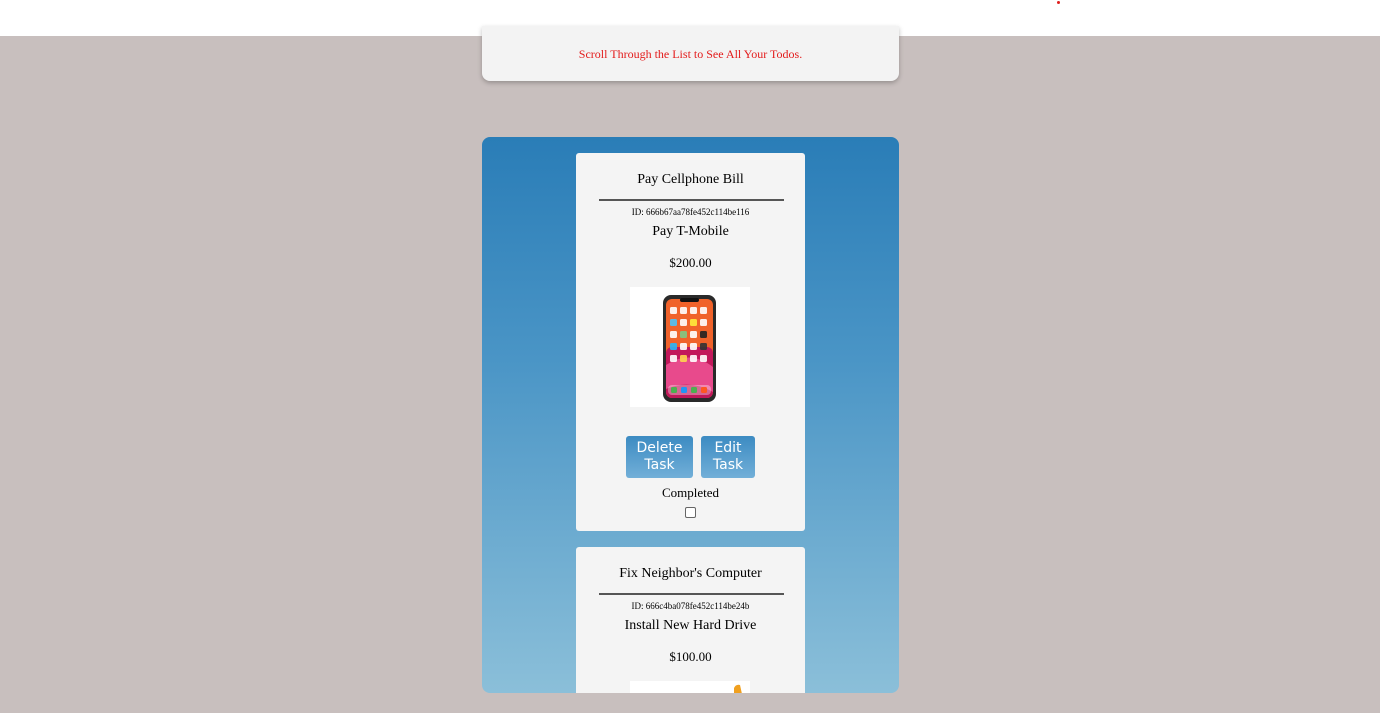 The width and height of the screenshot is (1380, 713). I want to click on todo-description: Pay T-Mobile, so click(690, 231).